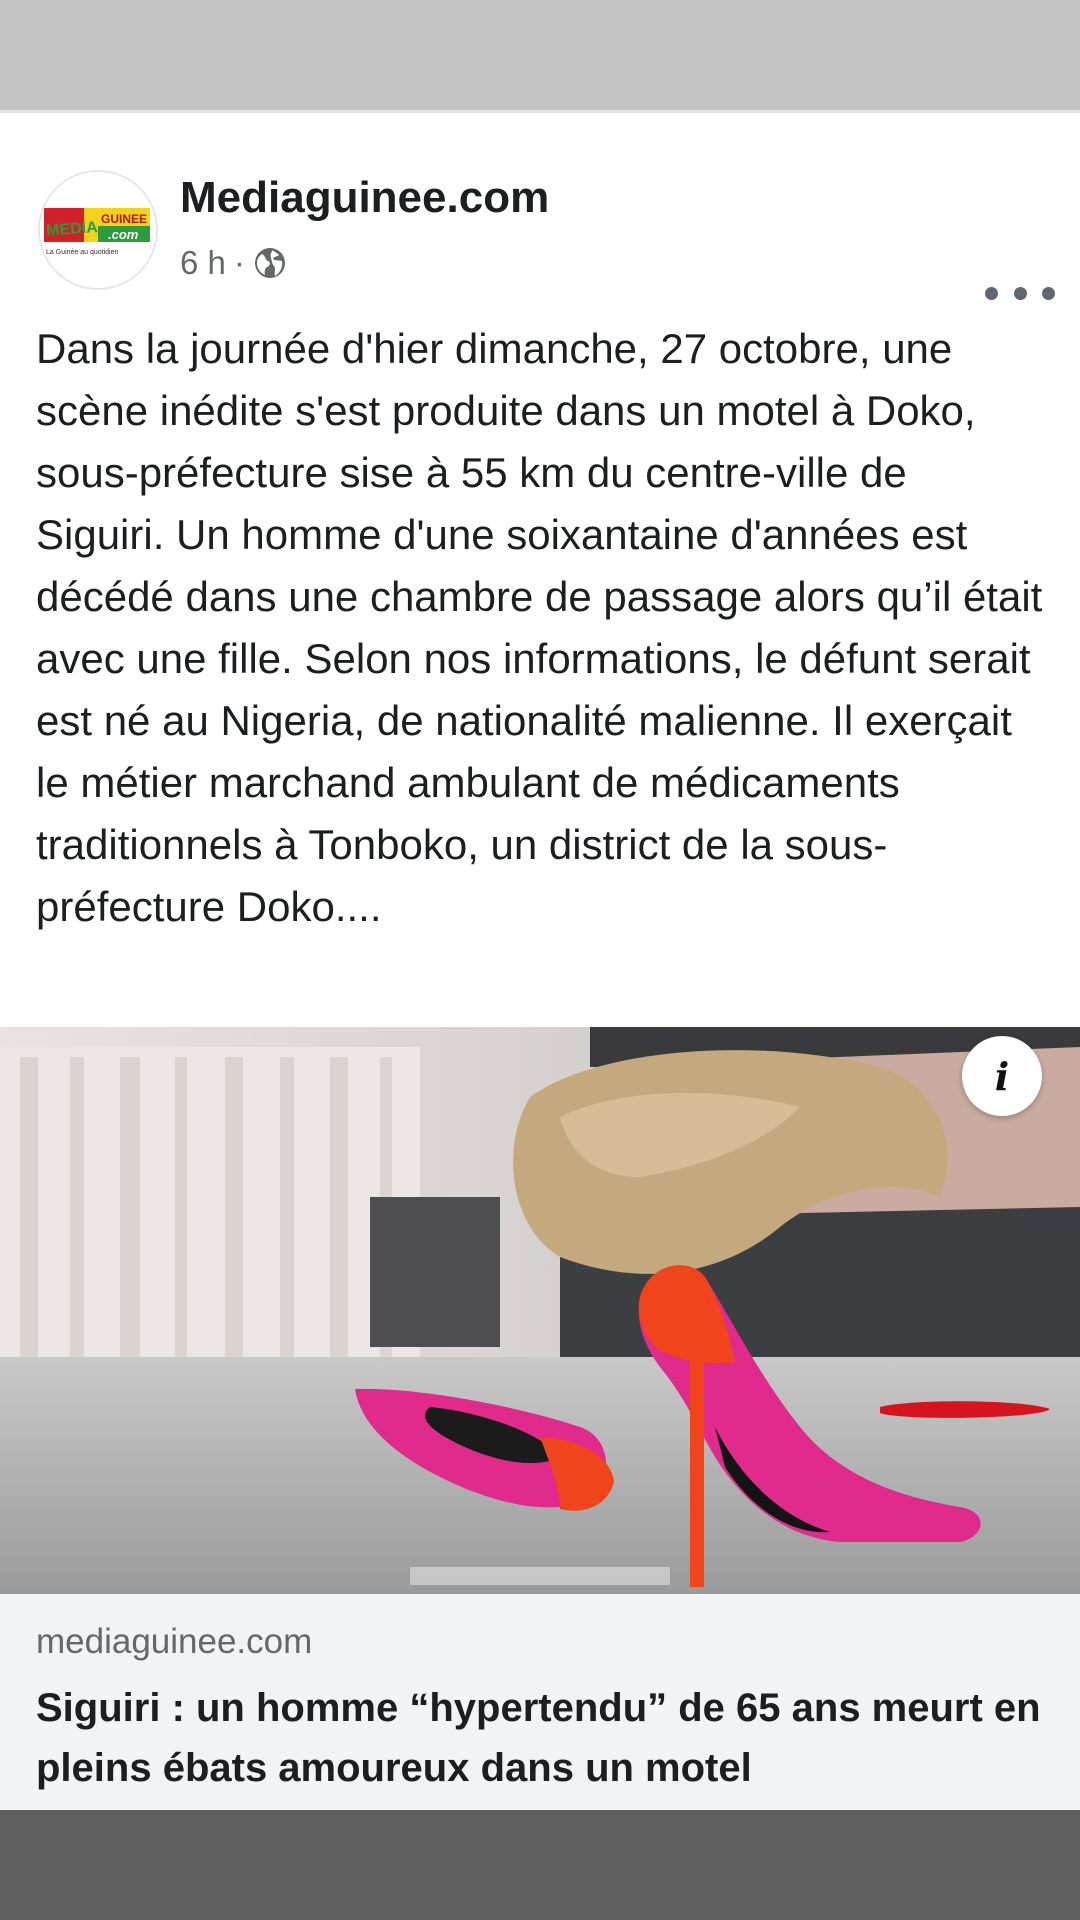  Describe the element at coordinates (540, 1865) in the screenshot. I see `bottom-band` at that location.